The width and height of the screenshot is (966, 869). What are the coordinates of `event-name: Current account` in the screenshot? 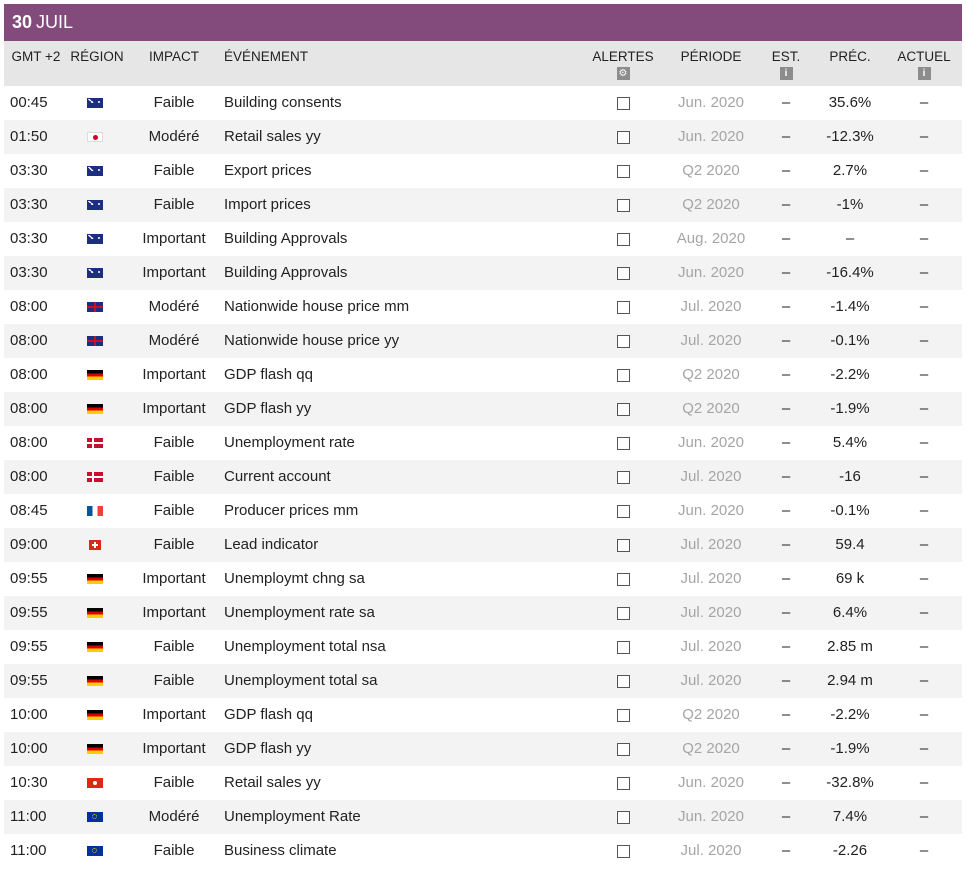 It's located at (404, 477).